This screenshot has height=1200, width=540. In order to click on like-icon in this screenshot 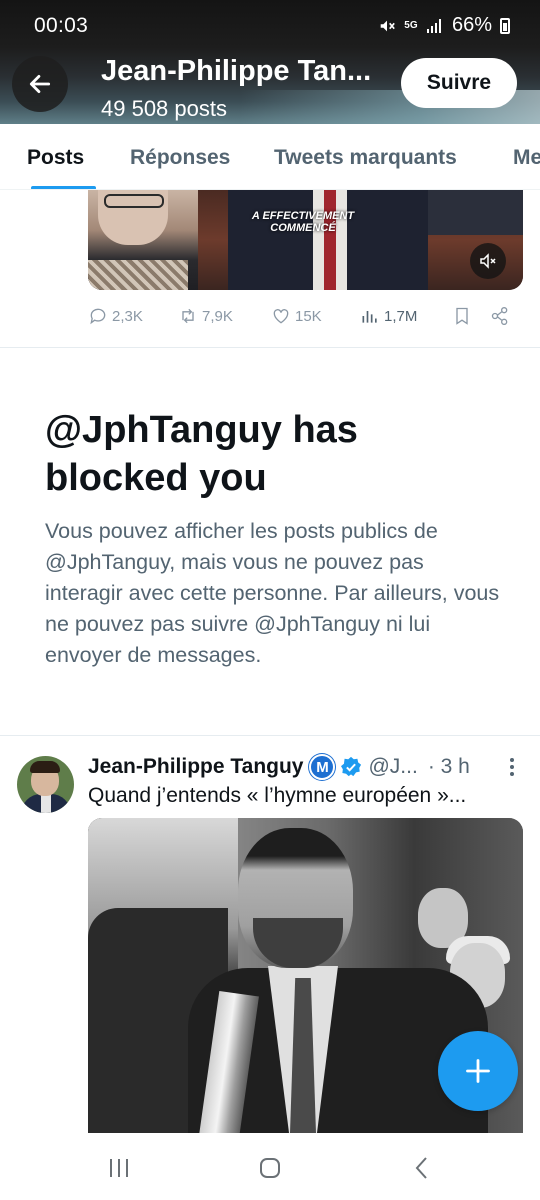, I will do `click(281, 316)`.